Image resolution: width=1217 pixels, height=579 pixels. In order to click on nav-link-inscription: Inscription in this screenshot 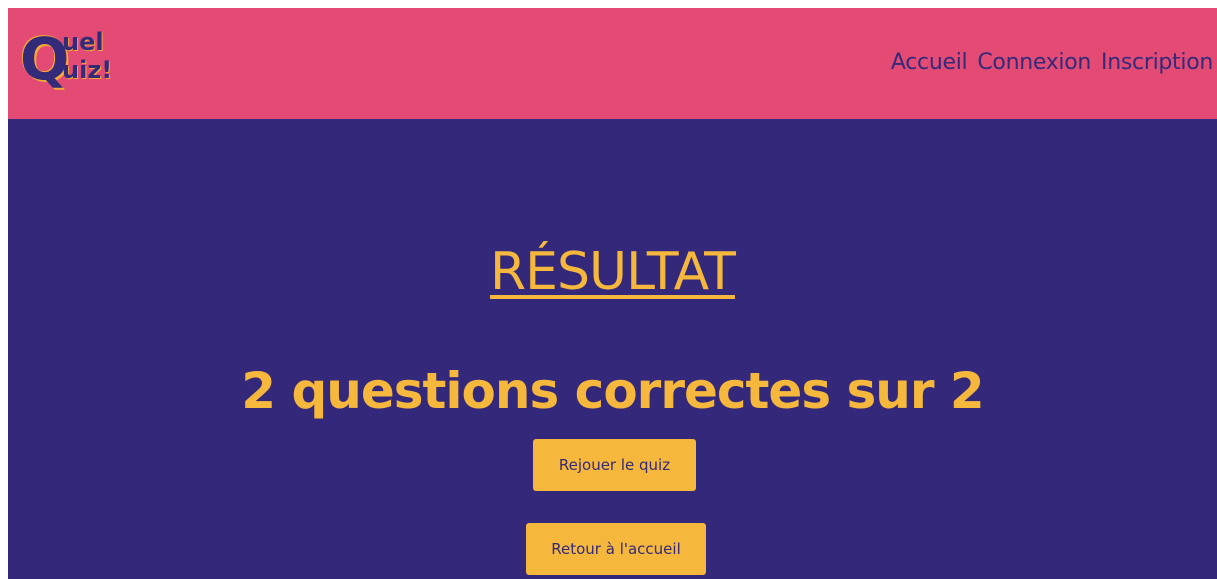, I will do `click(1157, 62)`.